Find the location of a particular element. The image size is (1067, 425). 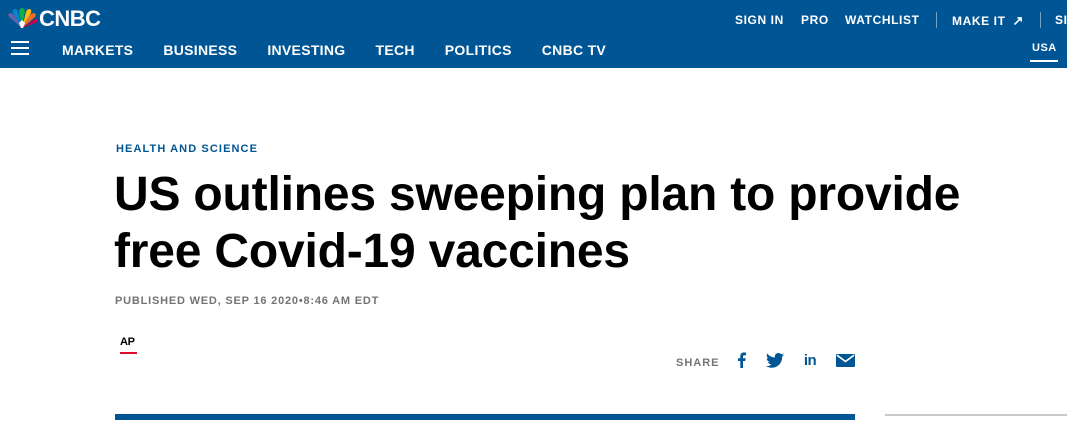

sidebar-divider is located at coordinates (976, 415).